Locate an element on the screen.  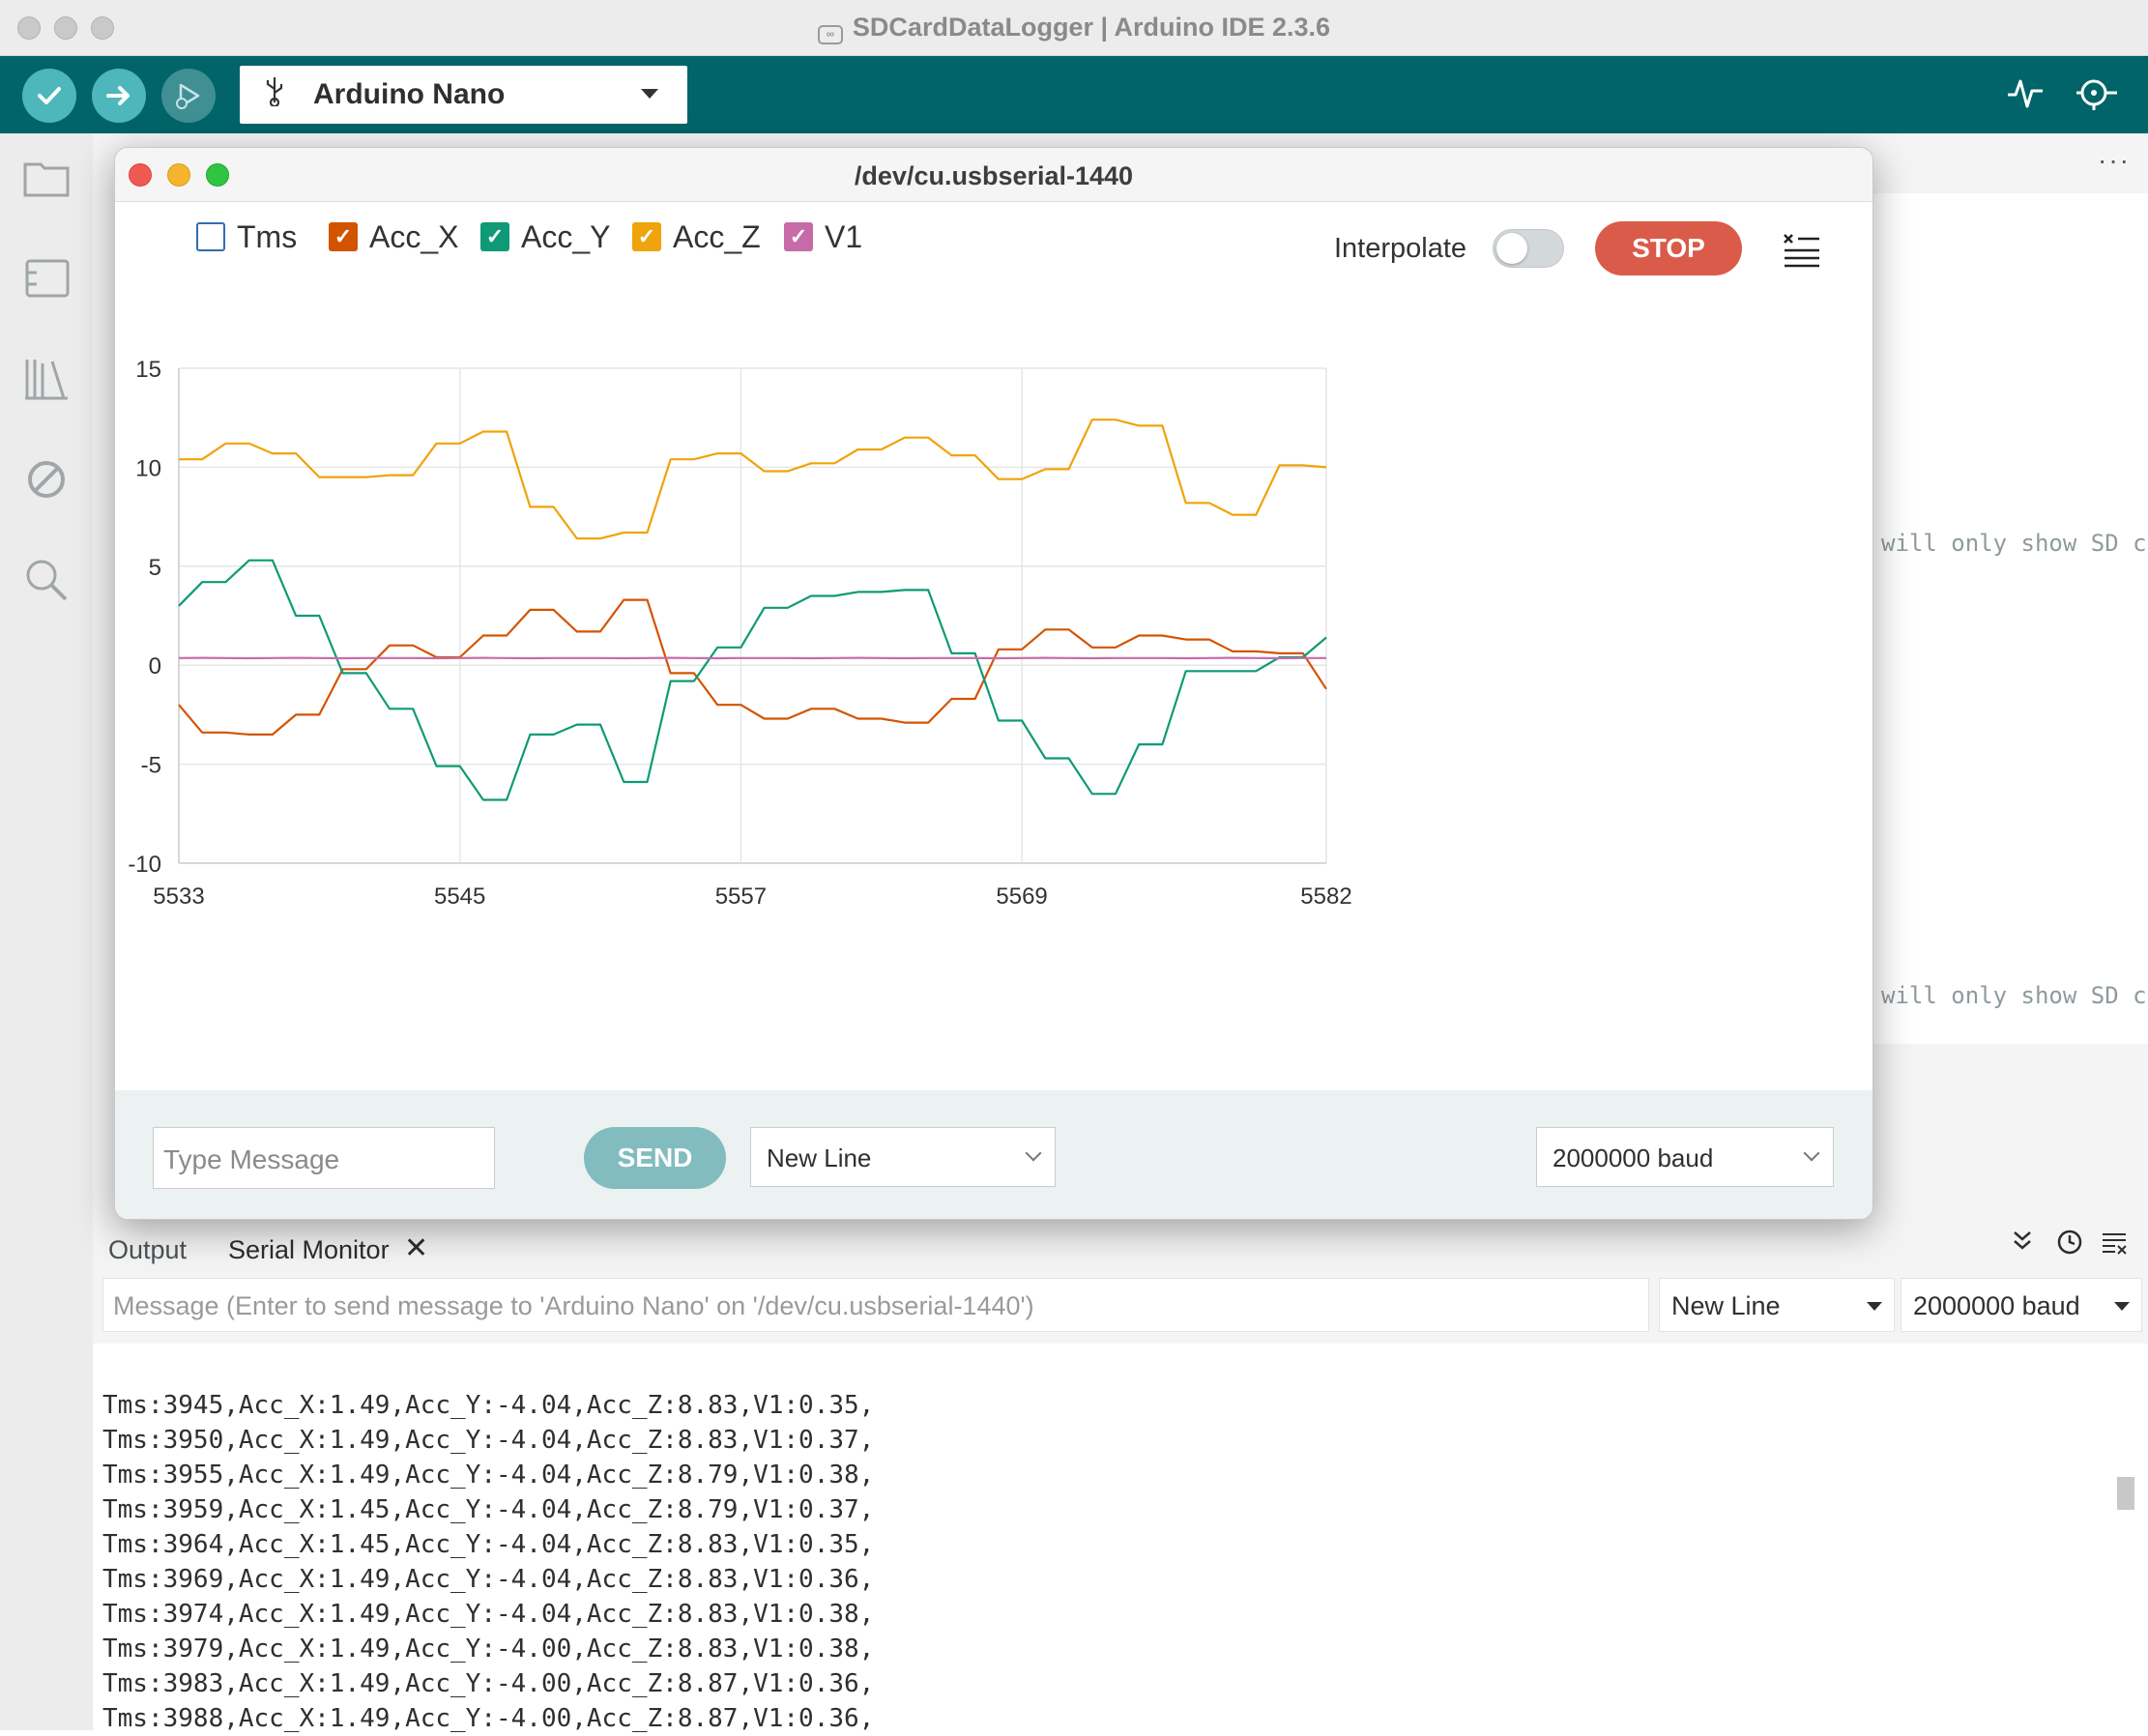
series-line-acc-z is located at coordinates (752, 479).